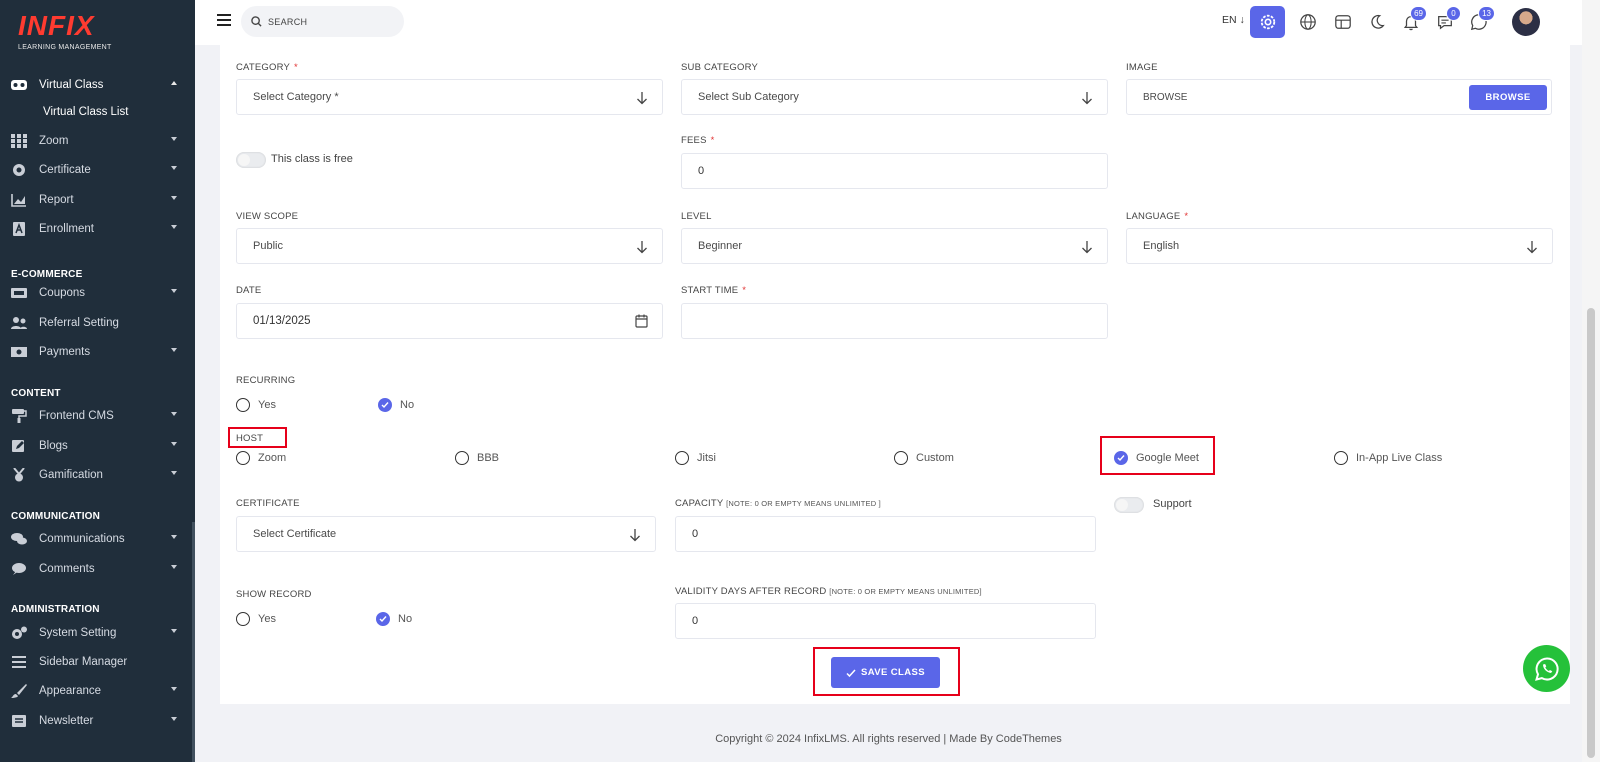 The width and height of the screenshot is (1600, 762). What do you see at coordinates (720, 246) in the screenshot?
I see `level-value: Beginner` at bounding box center [720, 246].